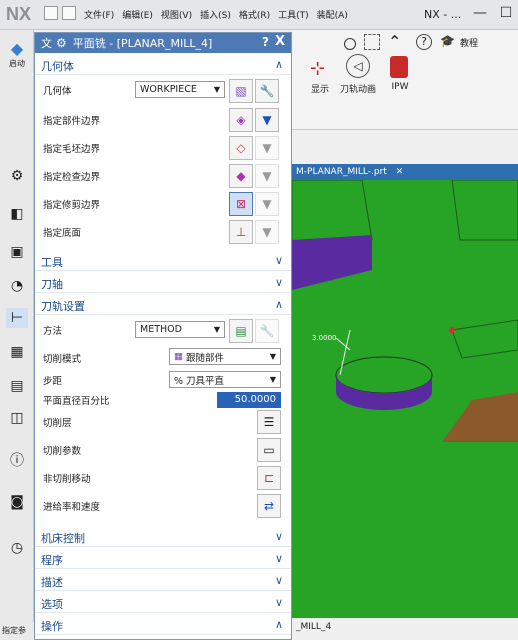 Image resolution: width=518 pixels, height=640 pixels. What do you see at coordinates (52, 560) in the screenshot?
I see `section-program-label: 程序` at bounding box center [52, 560].